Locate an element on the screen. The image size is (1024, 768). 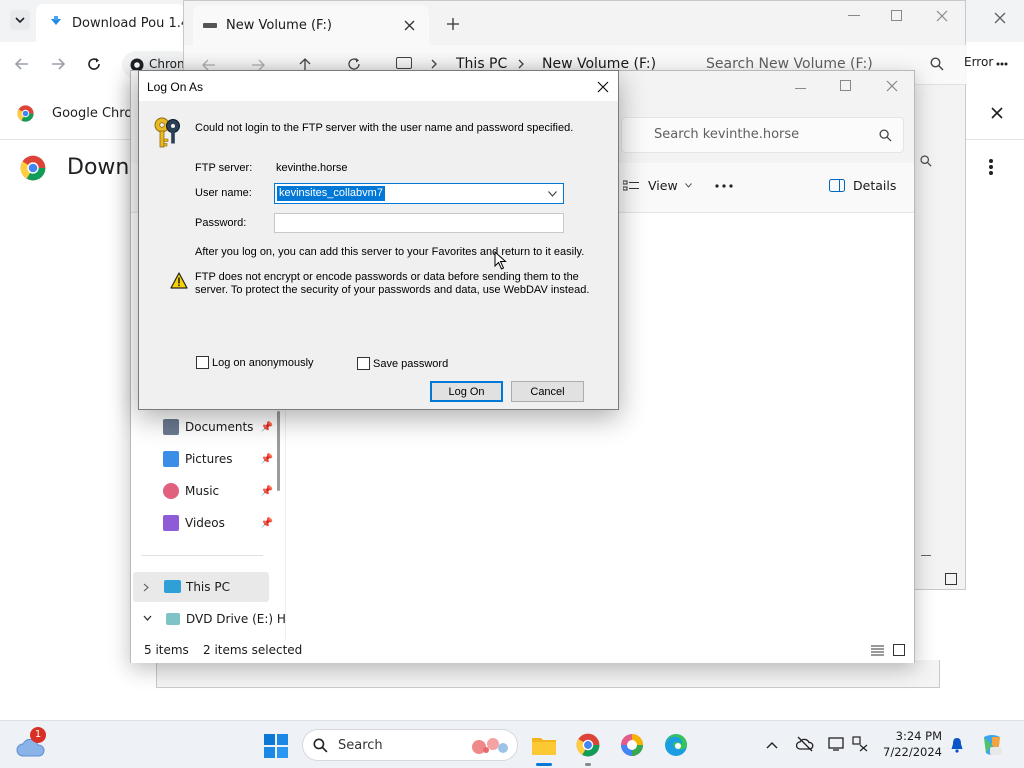
photos-app is located at coordinates (632, 745).